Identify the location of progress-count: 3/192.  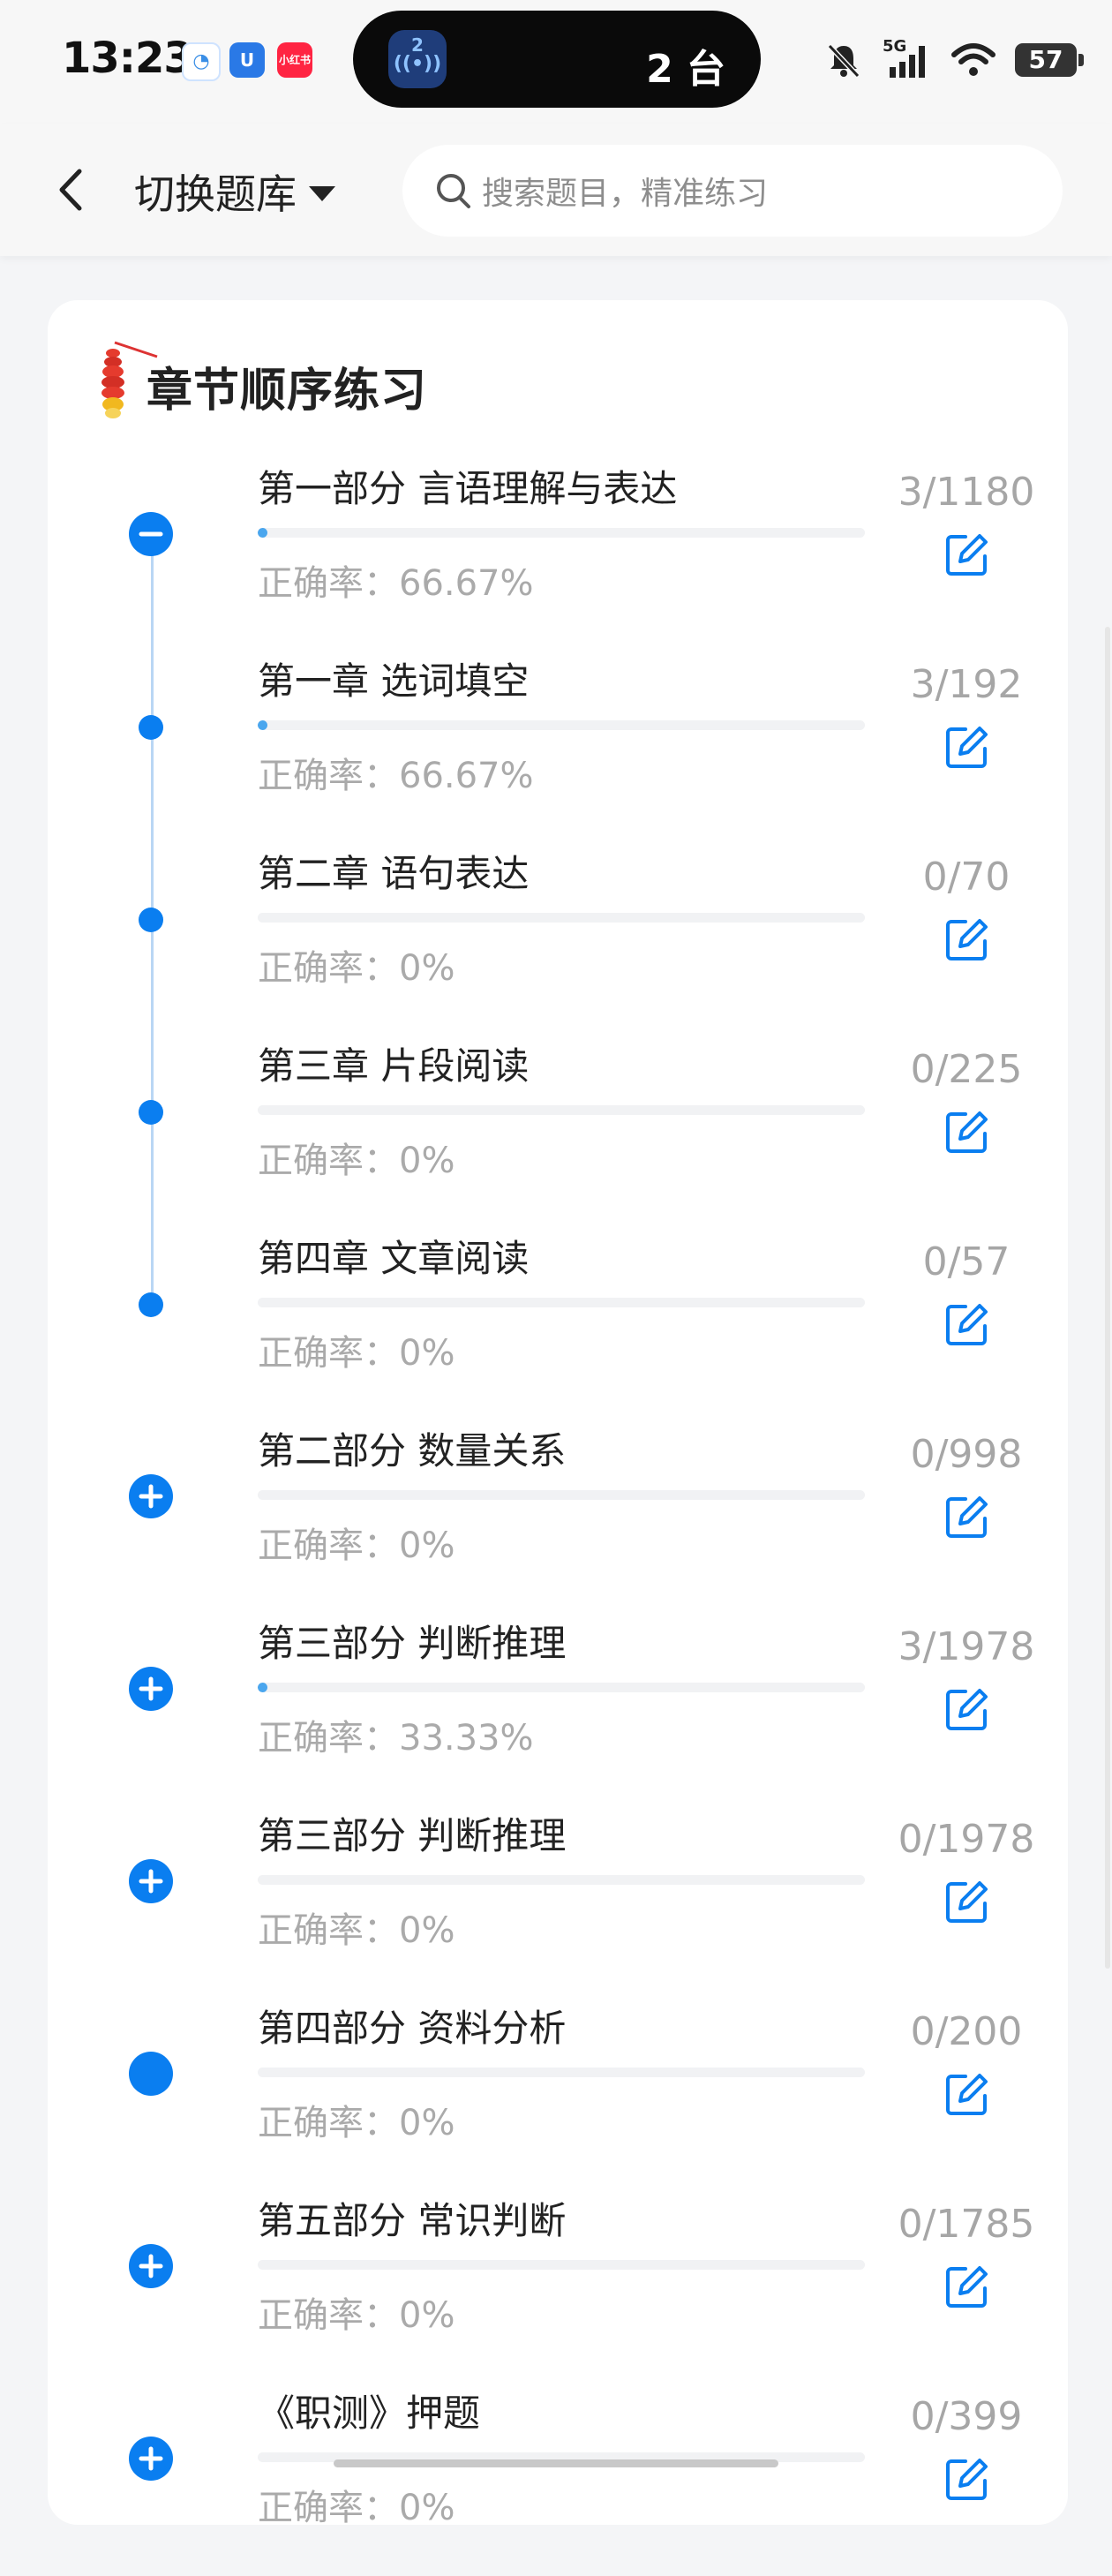
(967, 685).